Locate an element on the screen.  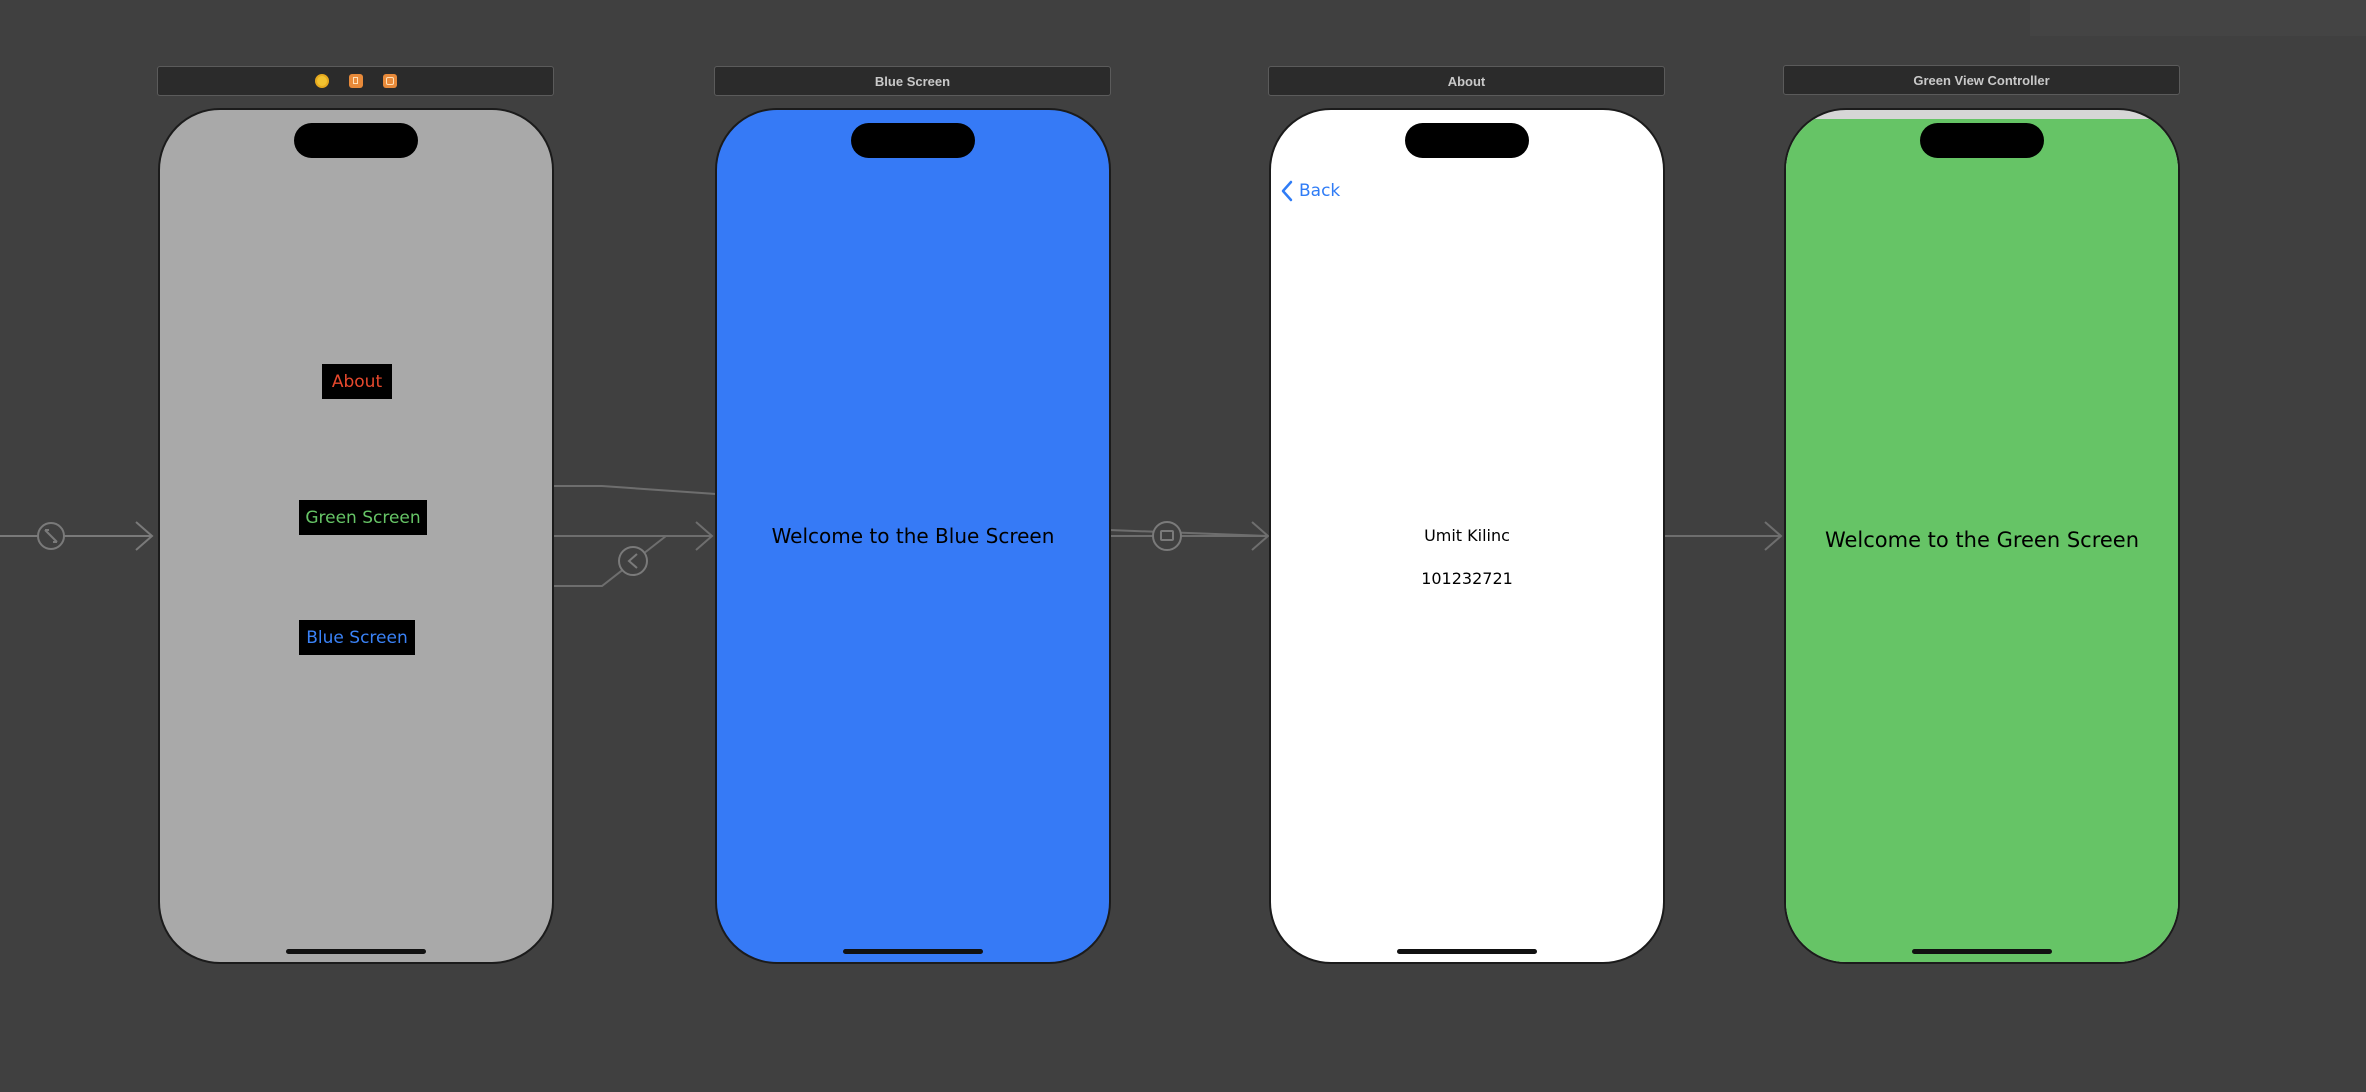
student-id-label: 101232721 is located at coordinates (1467, 578).